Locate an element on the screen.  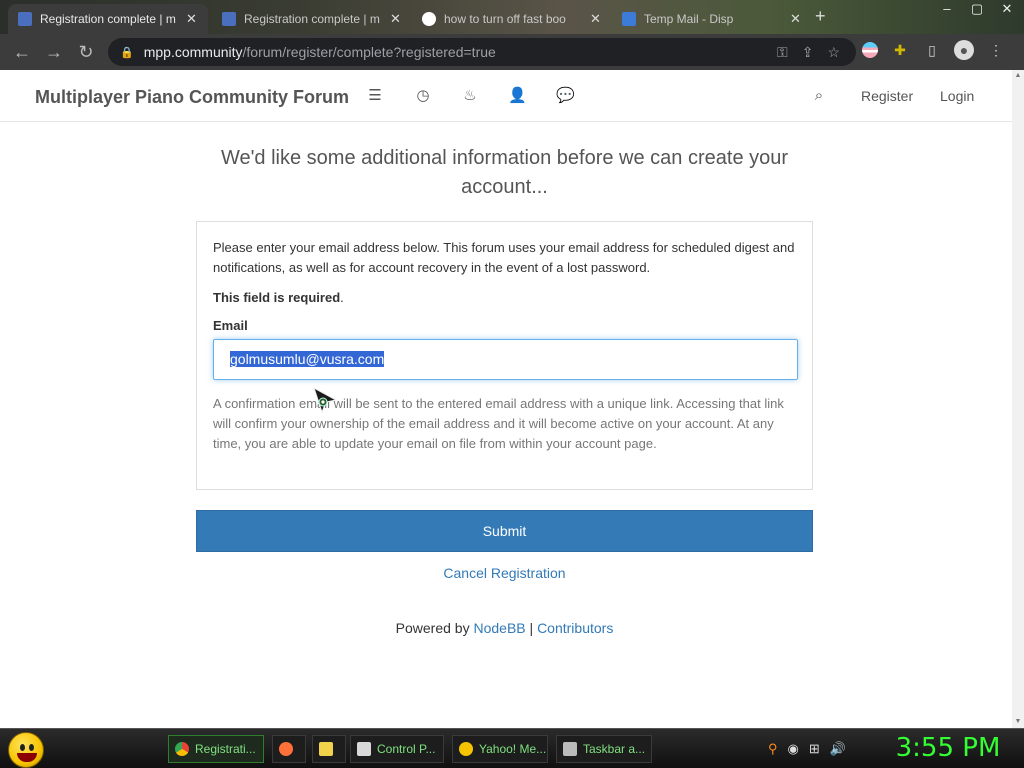
list-icon: ☰ is located at coordinates (375, 96).